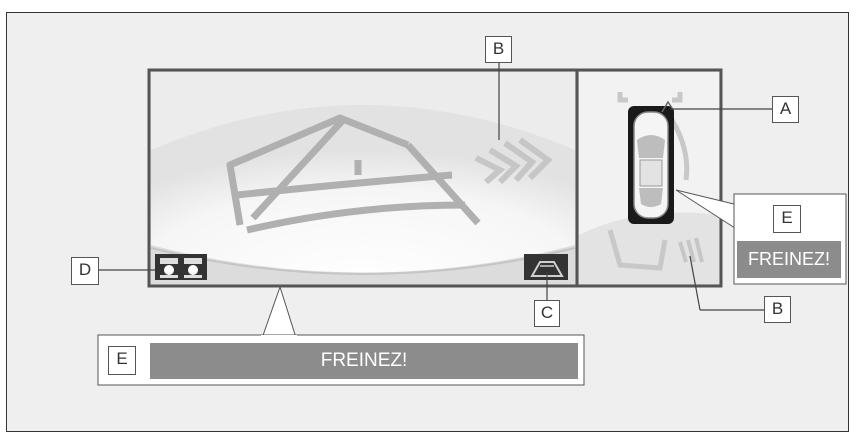 The image size is (856, 434). Describe the element at coordinates (498, 49) in the screenshot. I see `label-b-top: B` at that location.